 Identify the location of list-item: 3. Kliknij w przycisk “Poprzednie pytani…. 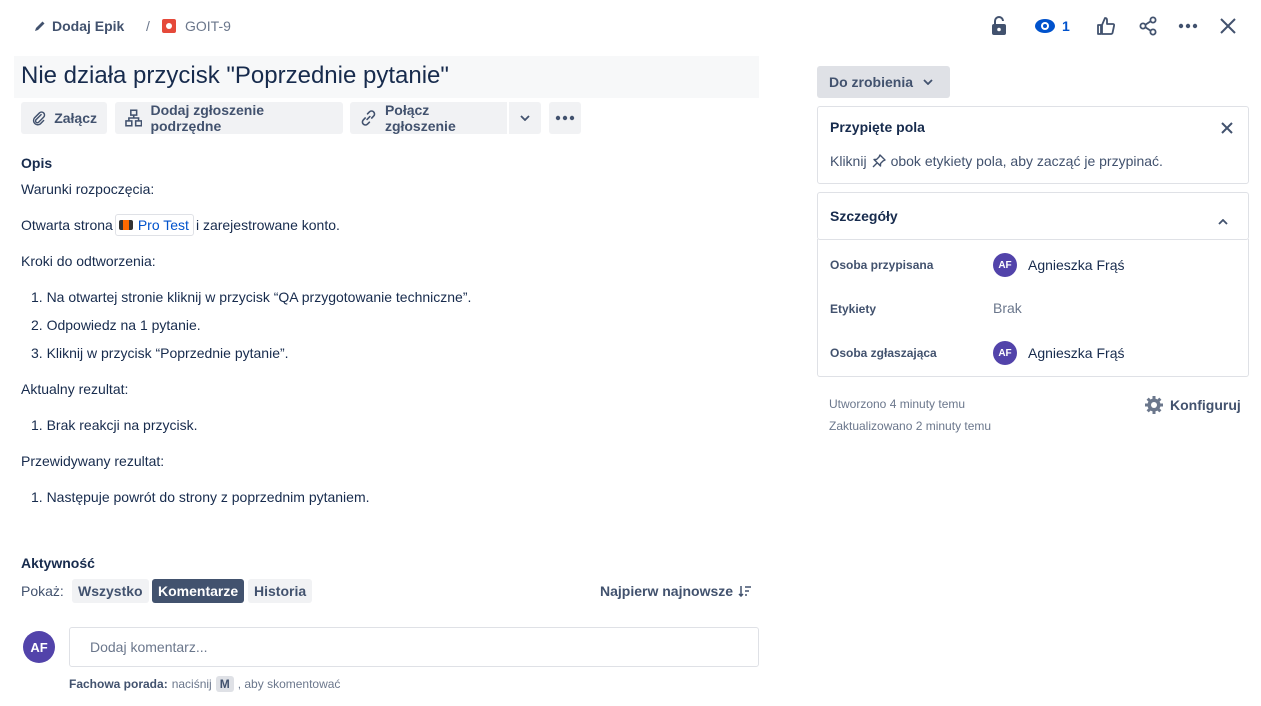
(160, 353).